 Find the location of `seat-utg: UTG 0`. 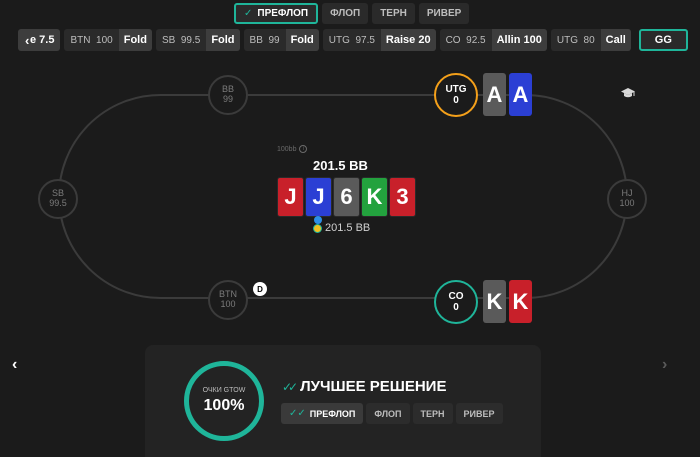

seat-utg: UTG 0 is located at coordinates (456, 95).